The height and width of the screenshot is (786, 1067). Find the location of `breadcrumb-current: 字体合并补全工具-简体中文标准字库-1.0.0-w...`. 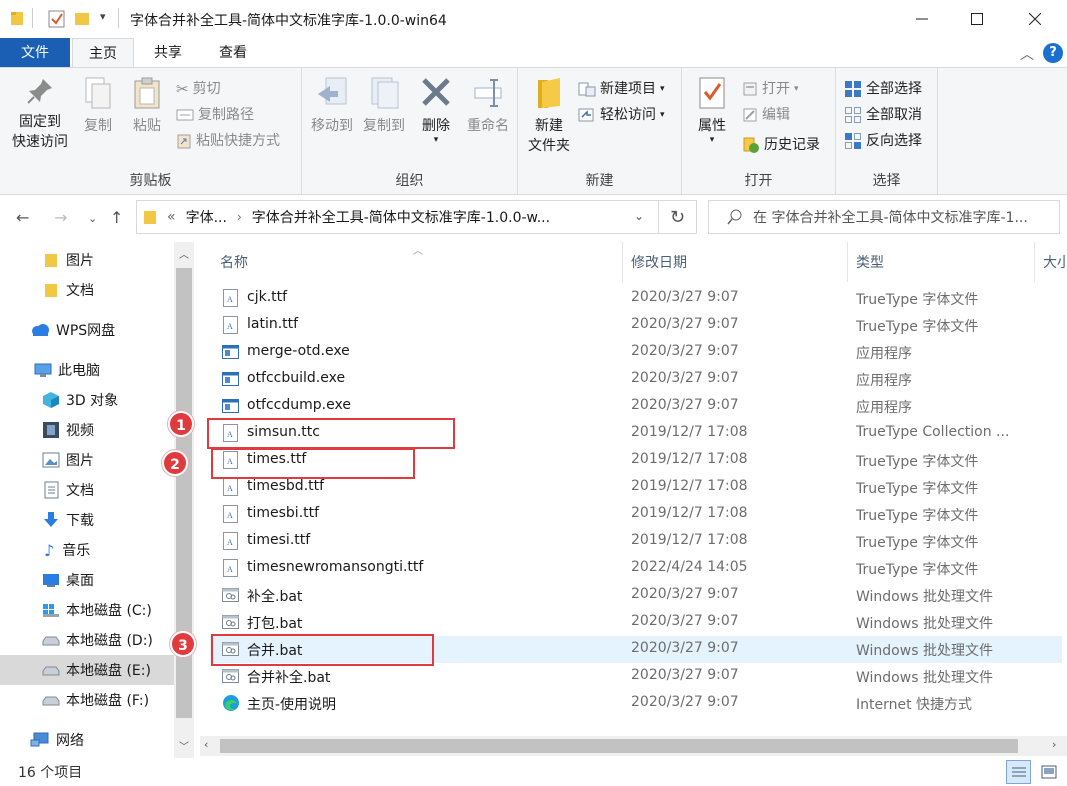

breadcrumb-current: 字体合并补全工具-简体中文标准字库-1.0.0-w... is located at coordinates (401, 217).